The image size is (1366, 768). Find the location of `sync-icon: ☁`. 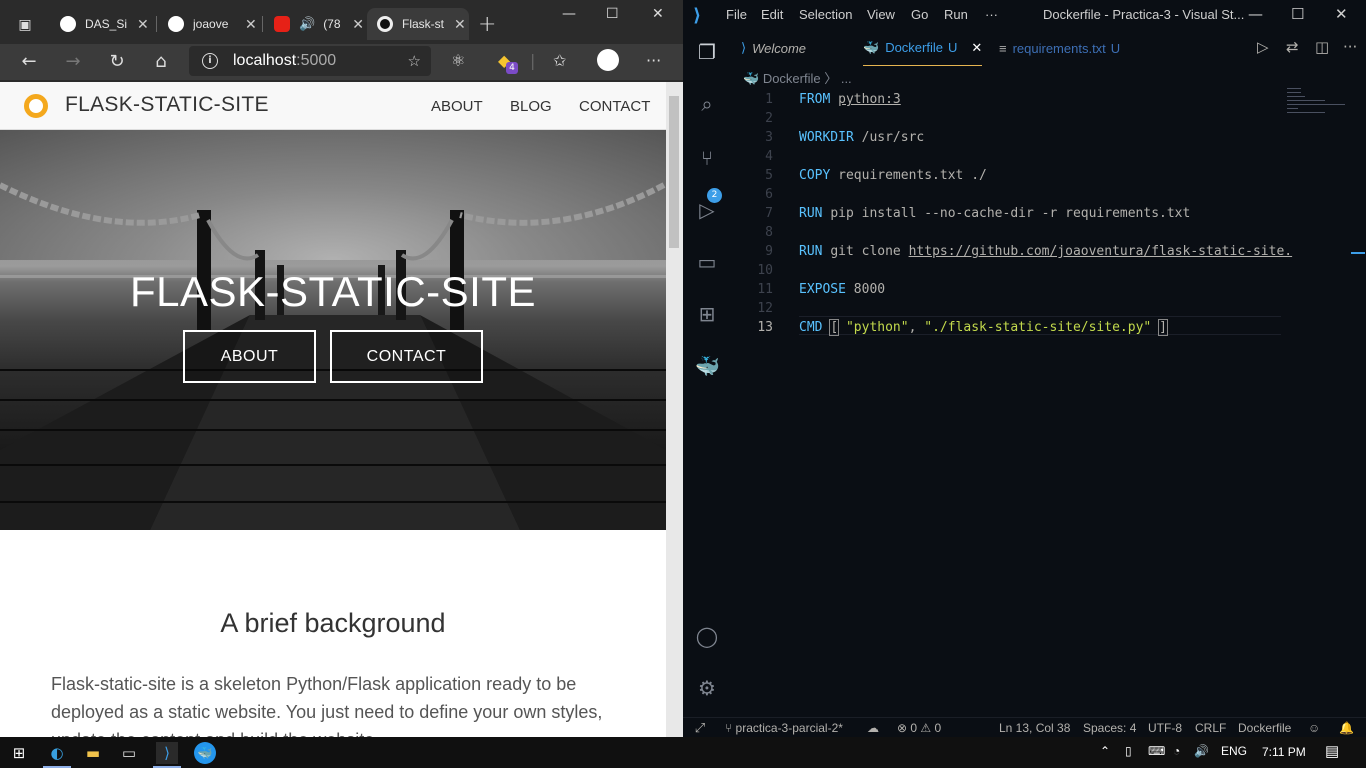

sync-icon: ☁ is located at coordinates (873, 728).